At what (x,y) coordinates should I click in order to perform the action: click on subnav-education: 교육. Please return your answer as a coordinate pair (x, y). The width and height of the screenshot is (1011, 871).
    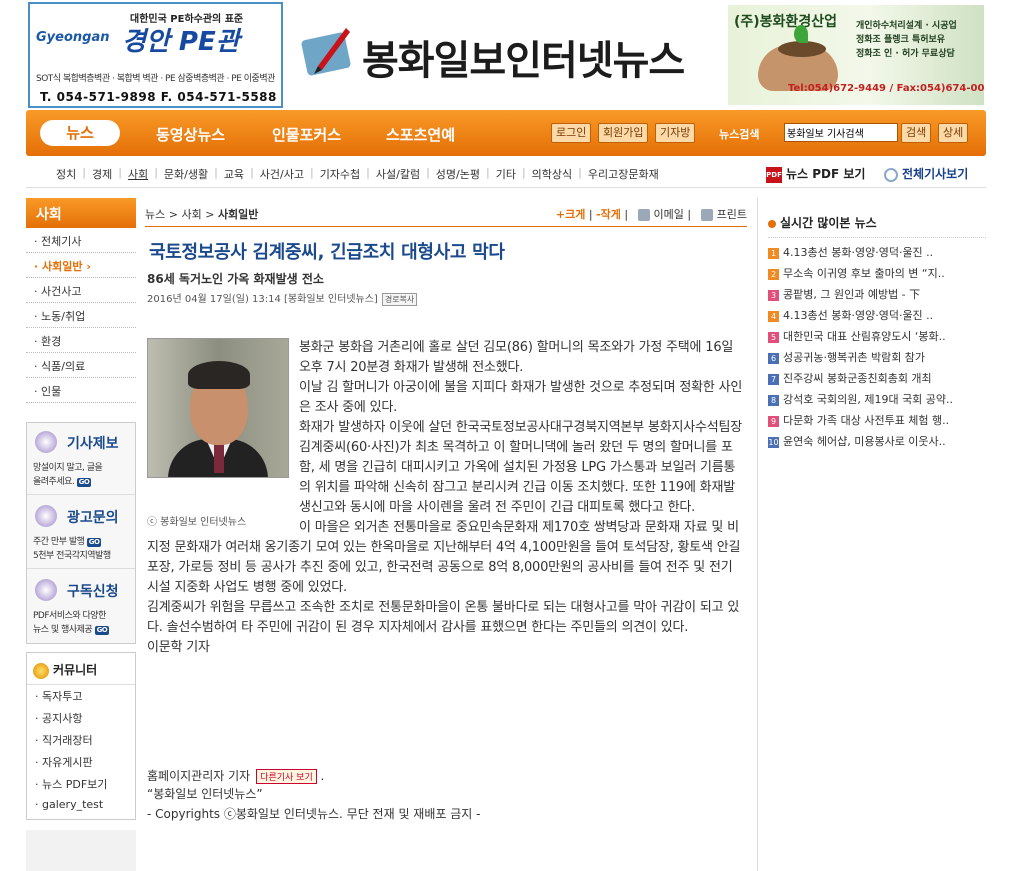
    Looking at the image, I should click on (234, 174).